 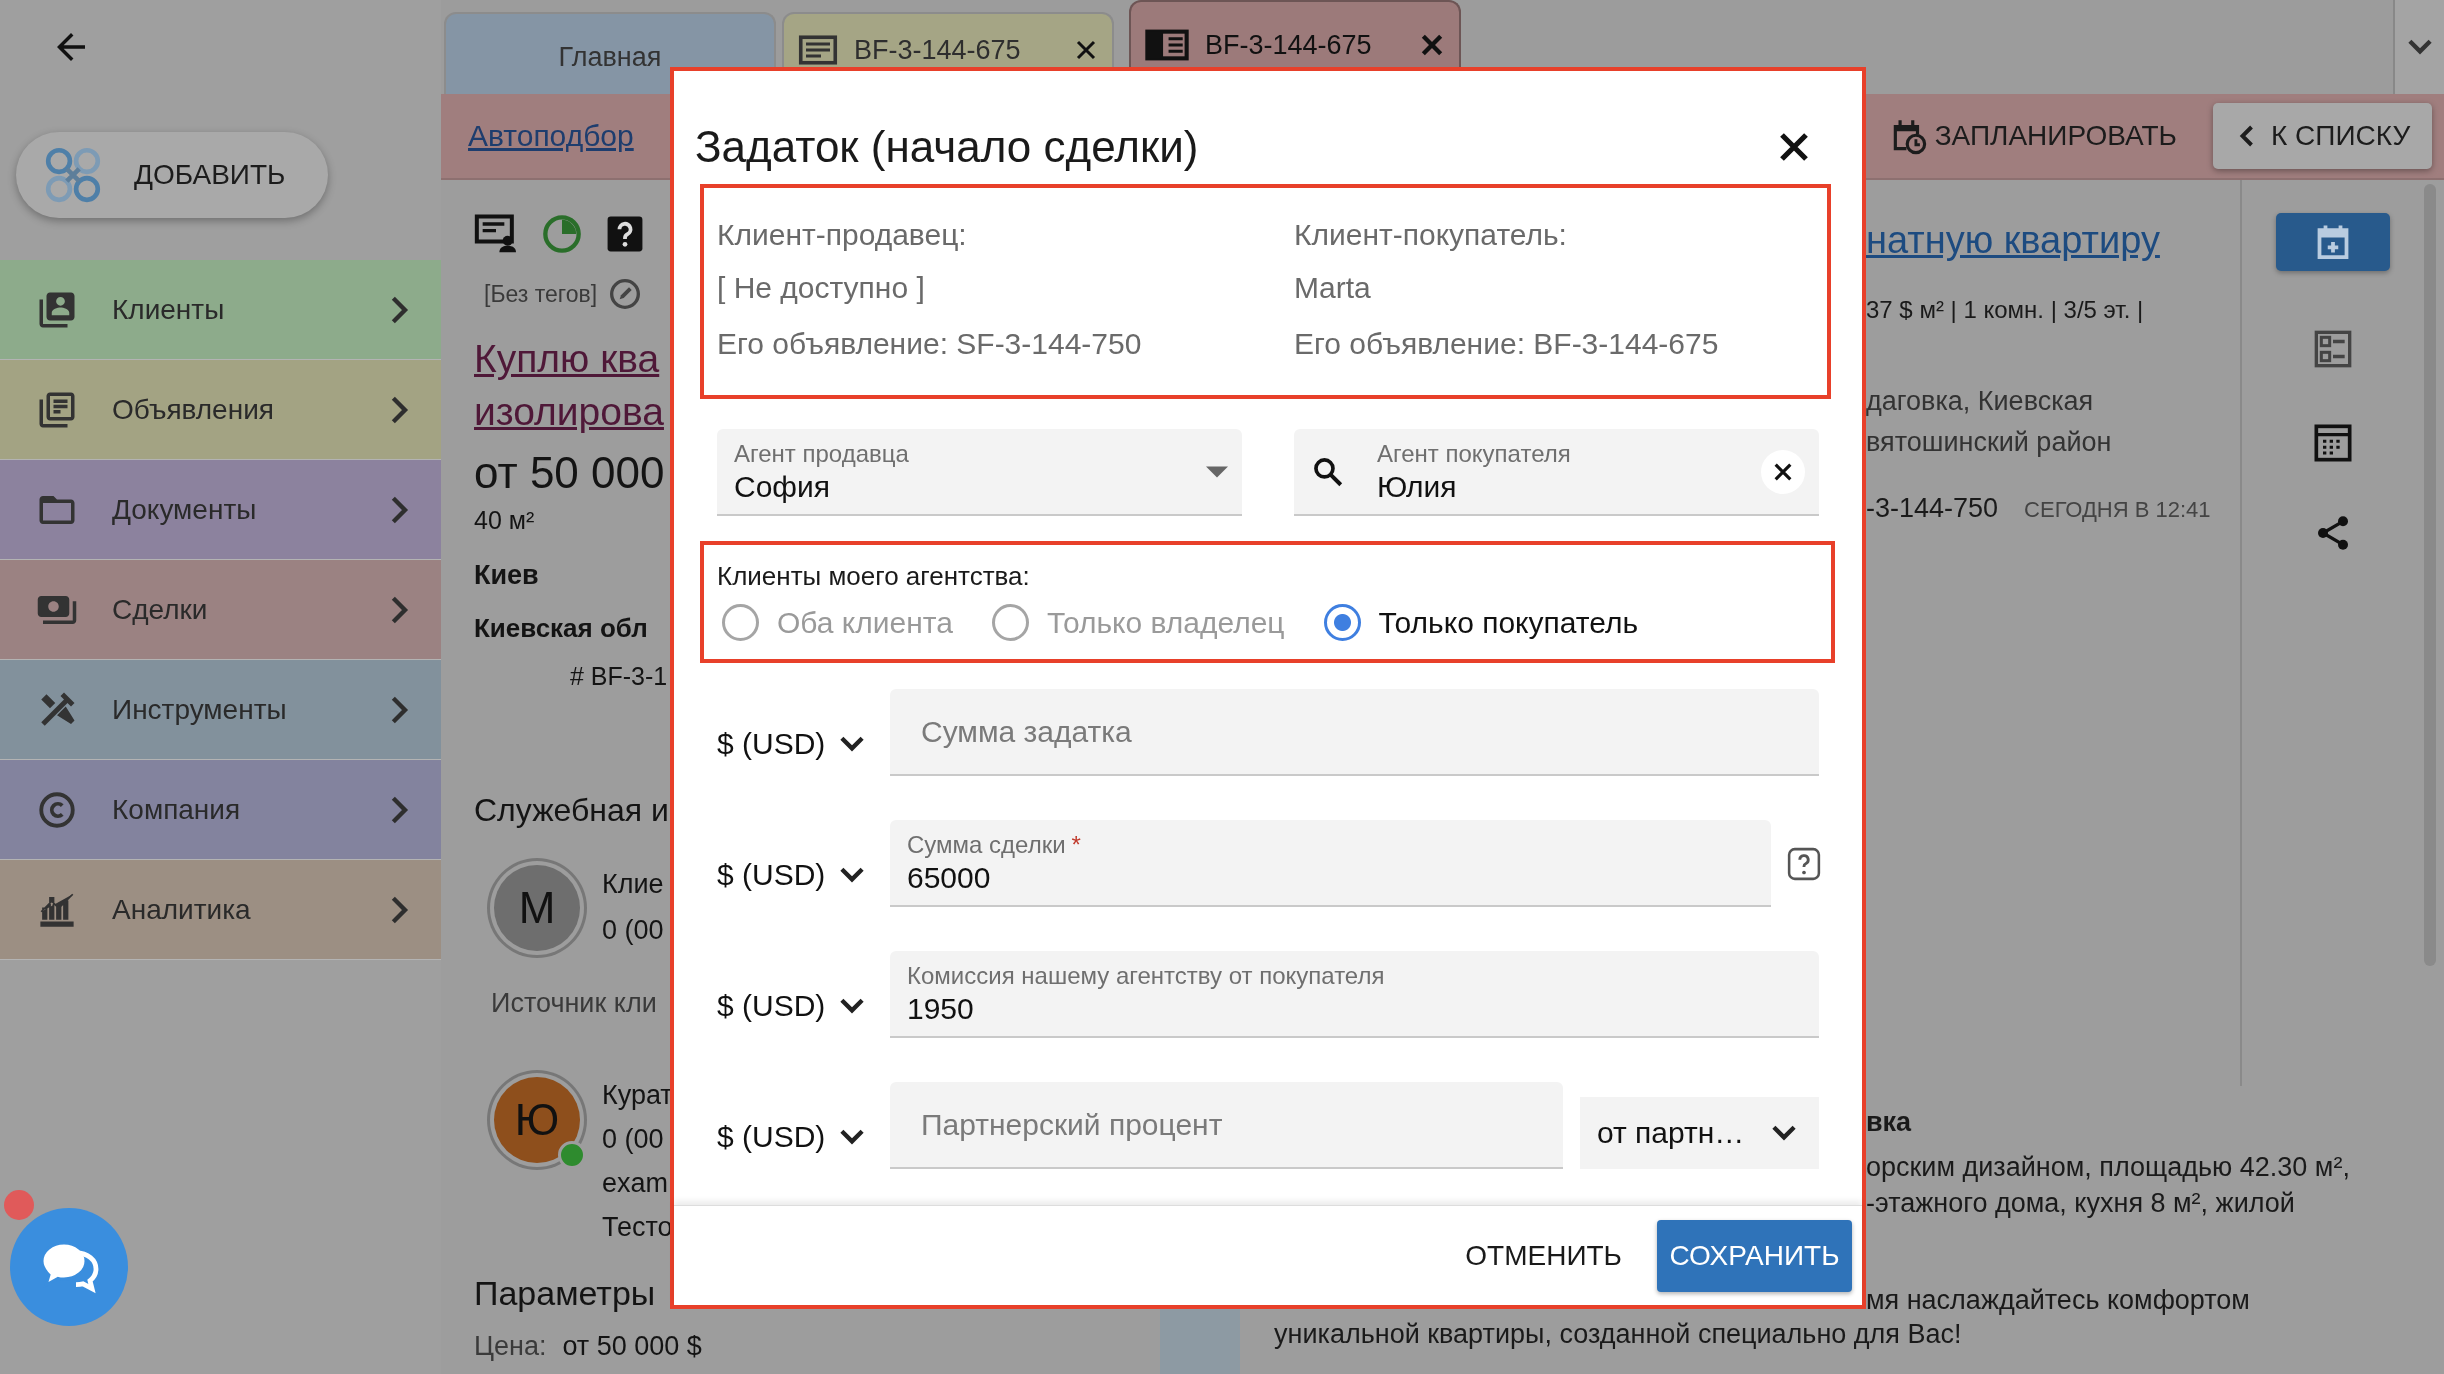 I want to click on seller-agent-select: Агент продавца София, so click(x=979, y=472).